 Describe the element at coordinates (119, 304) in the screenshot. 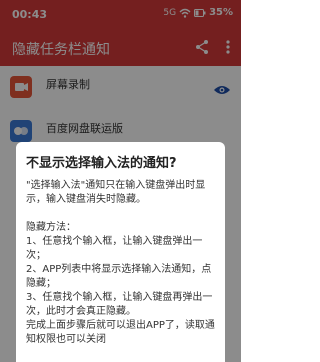

I see `dialog-instruction-line: 3、任意找个输入框，让输入键盘再弹出一次，此时才会真正隐藏。` at that location.